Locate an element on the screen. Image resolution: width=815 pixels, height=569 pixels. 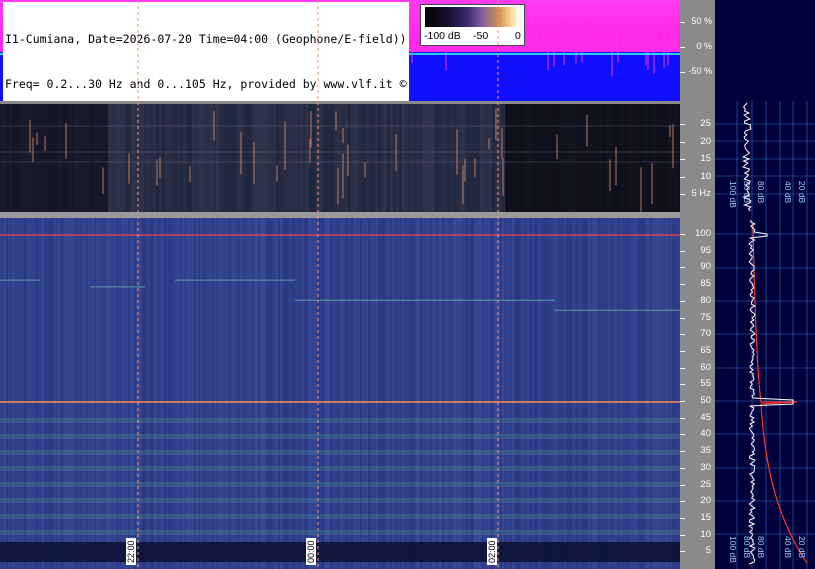
frequency-label: 30 is located at coordinates (705, 467).